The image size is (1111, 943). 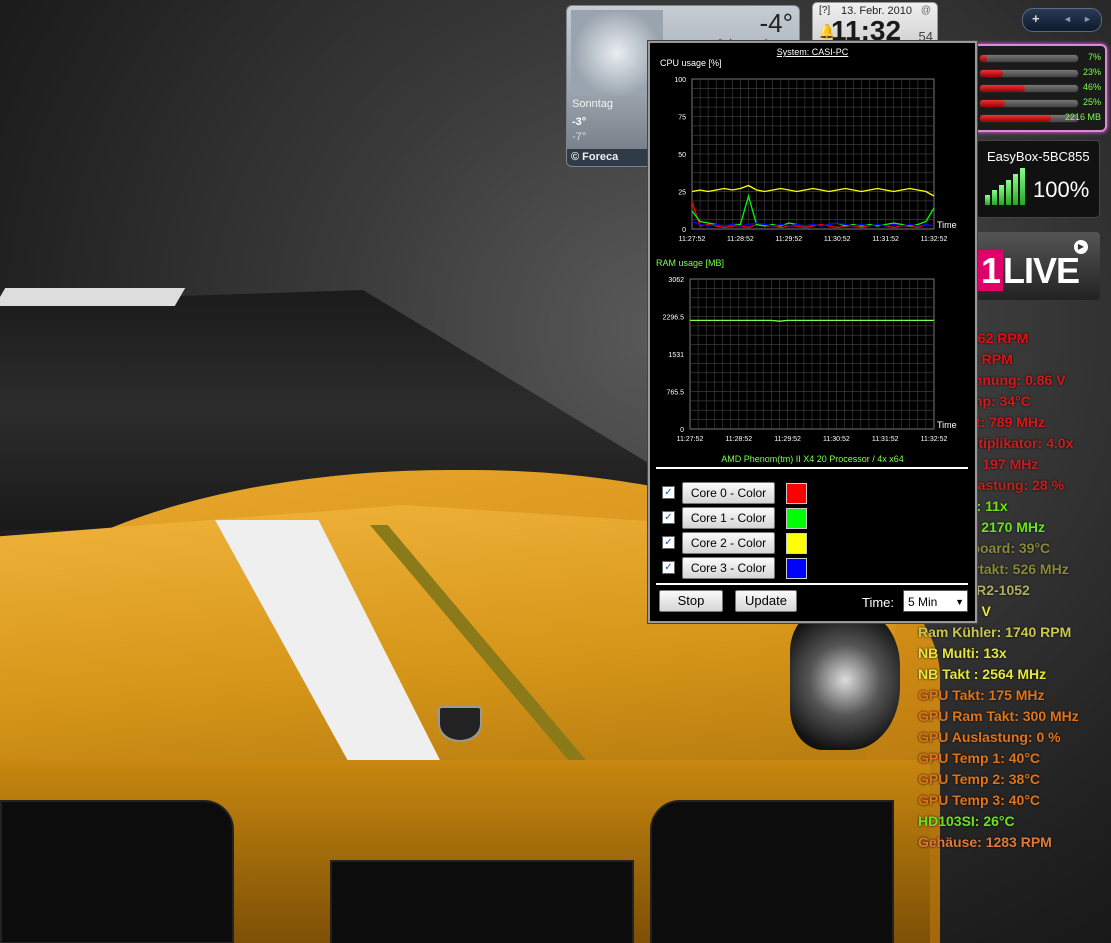 What do you see at coordinates (675, 393) in the screenshot?
I see `y-tick-label: 765.5` at bounding box center [675, 393].